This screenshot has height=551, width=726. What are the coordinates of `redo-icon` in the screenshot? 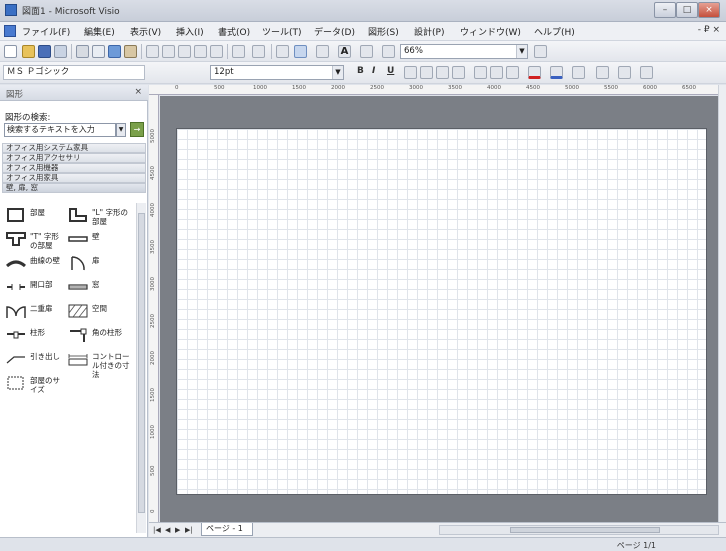 It's located at (258, 51).